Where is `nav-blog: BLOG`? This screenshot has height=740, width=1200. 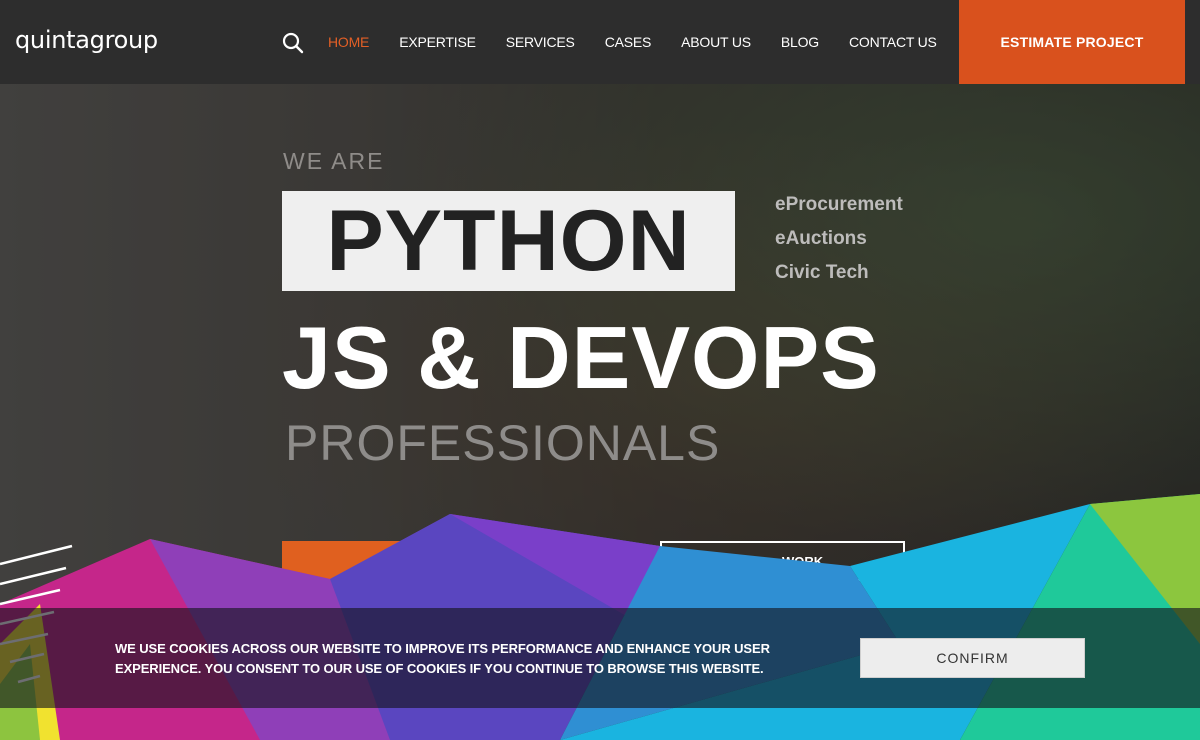
nav-blog: BLOG is located at coordinates (800, 42).